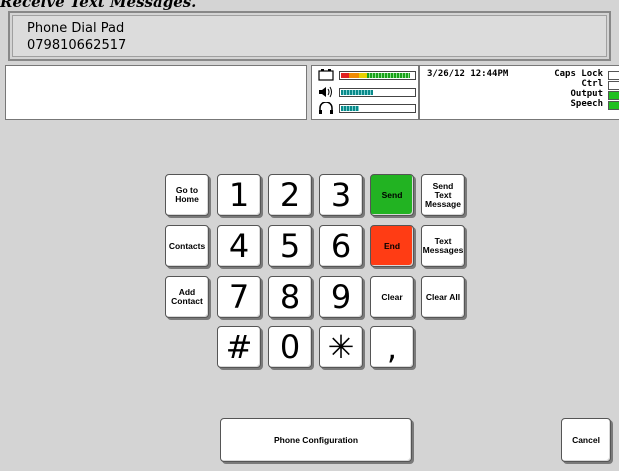  Describe the element at coordinates (443, 297) in the screenshot. I see `clear-all-button: Clear All` at that location.